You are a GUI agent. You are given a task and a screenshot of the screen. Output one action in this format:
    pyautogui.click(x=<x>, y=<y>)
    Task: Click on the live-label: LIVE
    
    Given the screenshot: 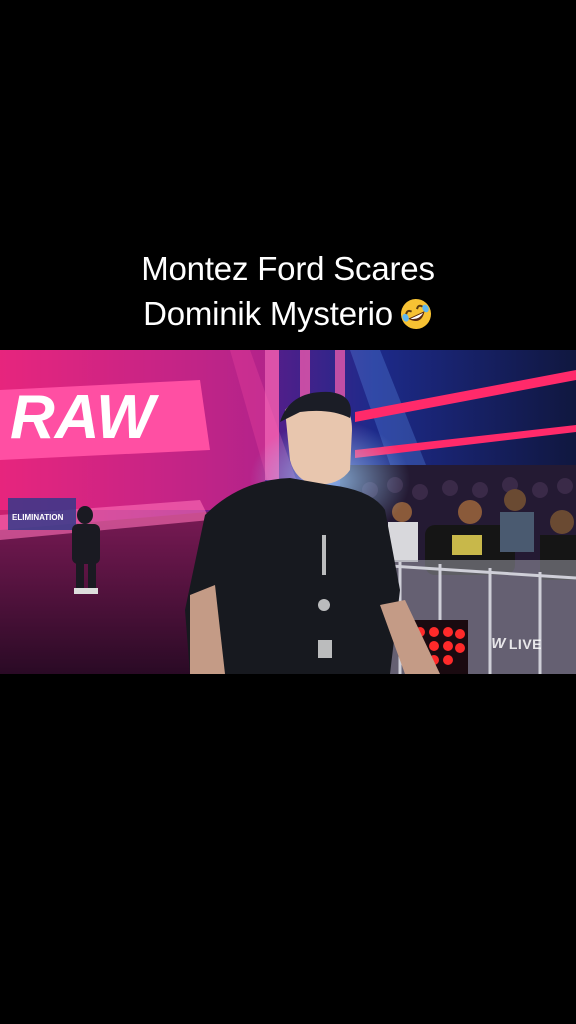 What is the action you would take?
    pyautogui.click(x=525, y=643)
    